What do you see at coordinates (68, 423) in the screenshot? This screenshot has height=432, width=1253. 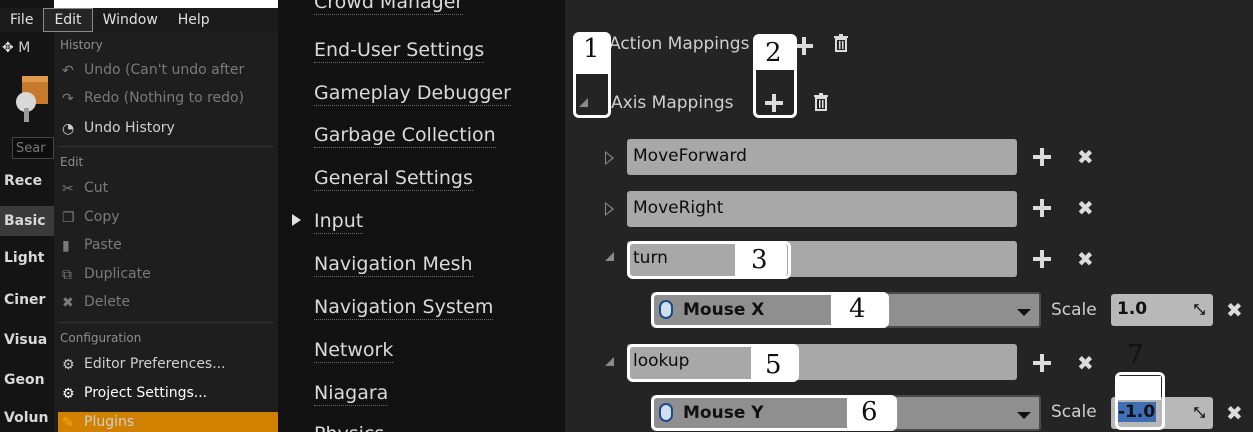 I see `plugins-icon: ✎` at bounding box center [68, 423].